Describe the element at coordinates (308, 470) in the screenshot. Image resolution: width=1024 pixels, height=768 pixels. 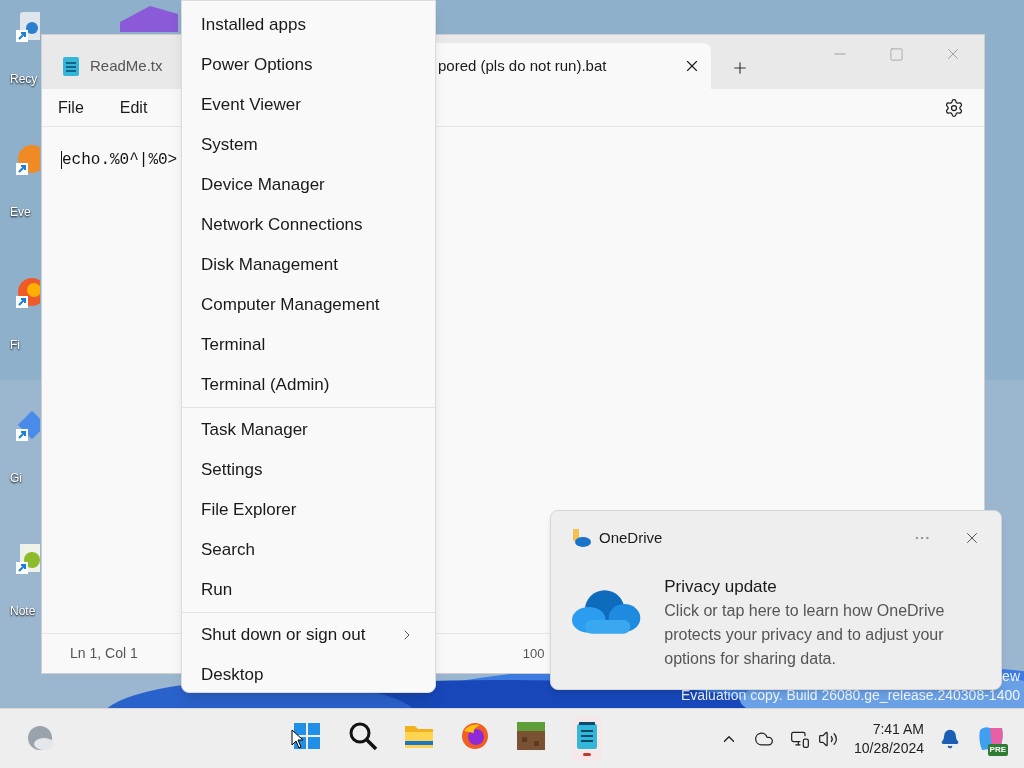
I see `menu-item: Settings` at that location.